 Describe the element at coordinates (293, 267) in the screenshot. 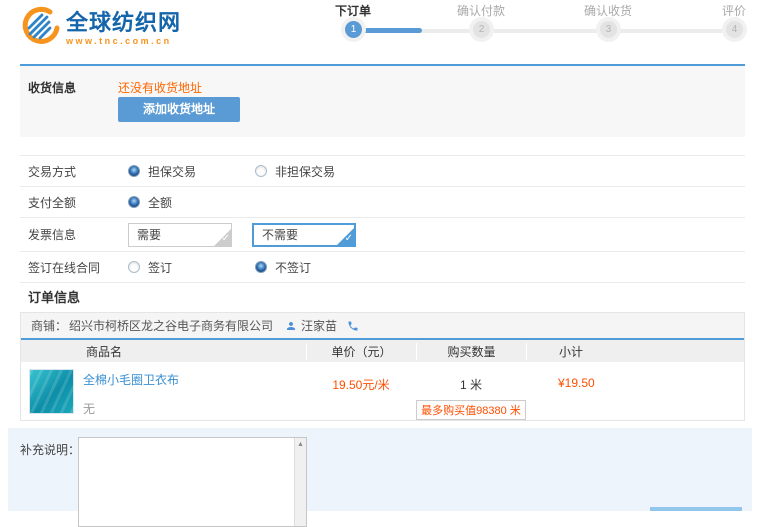

I see `choice-label: 不签订` at that location.